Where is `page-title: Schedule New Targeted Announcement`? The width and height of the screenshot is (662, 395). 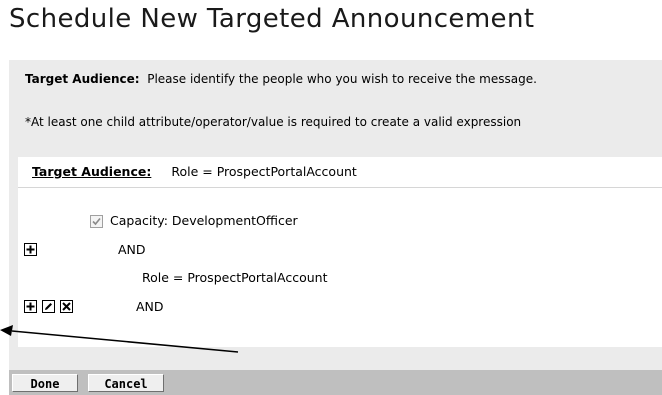
page-title: Schedule New Targeted Announcement is located at coordinates (272, 19).